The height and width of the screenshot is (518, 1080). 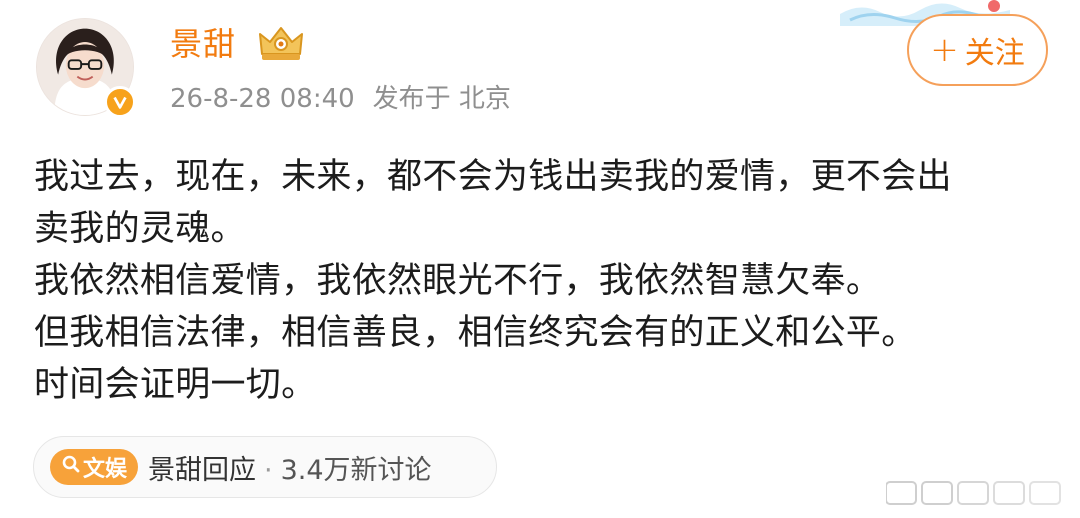 I want to click on topic-chip: 文娱 景甜回应 · 3.4万新讨论, so click(x=265, y=467).